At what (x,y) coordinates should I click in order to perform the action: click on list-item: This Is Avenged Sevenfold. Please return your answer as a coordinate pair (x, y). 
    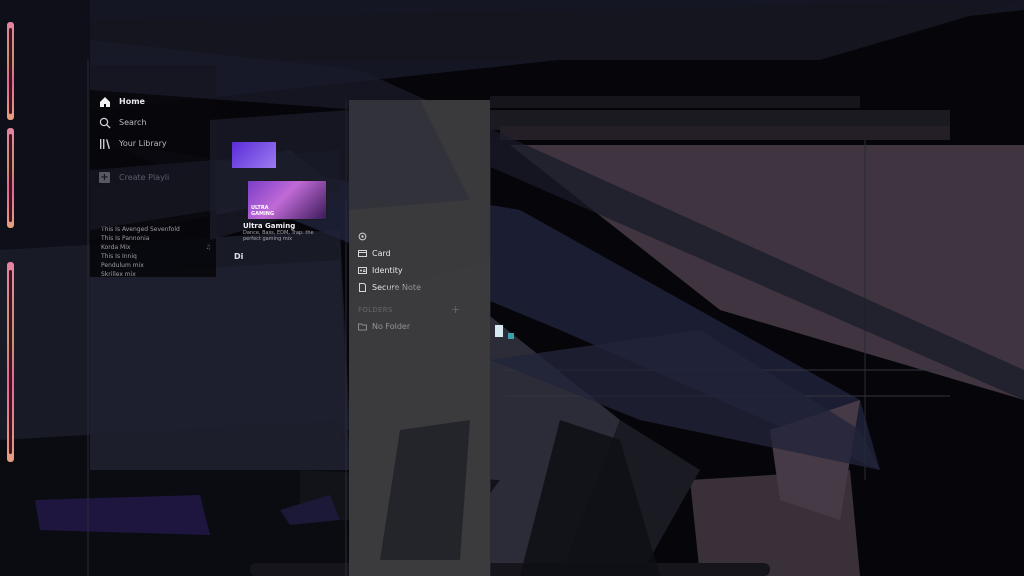
    Looking at the image, I should click on (156, 229).